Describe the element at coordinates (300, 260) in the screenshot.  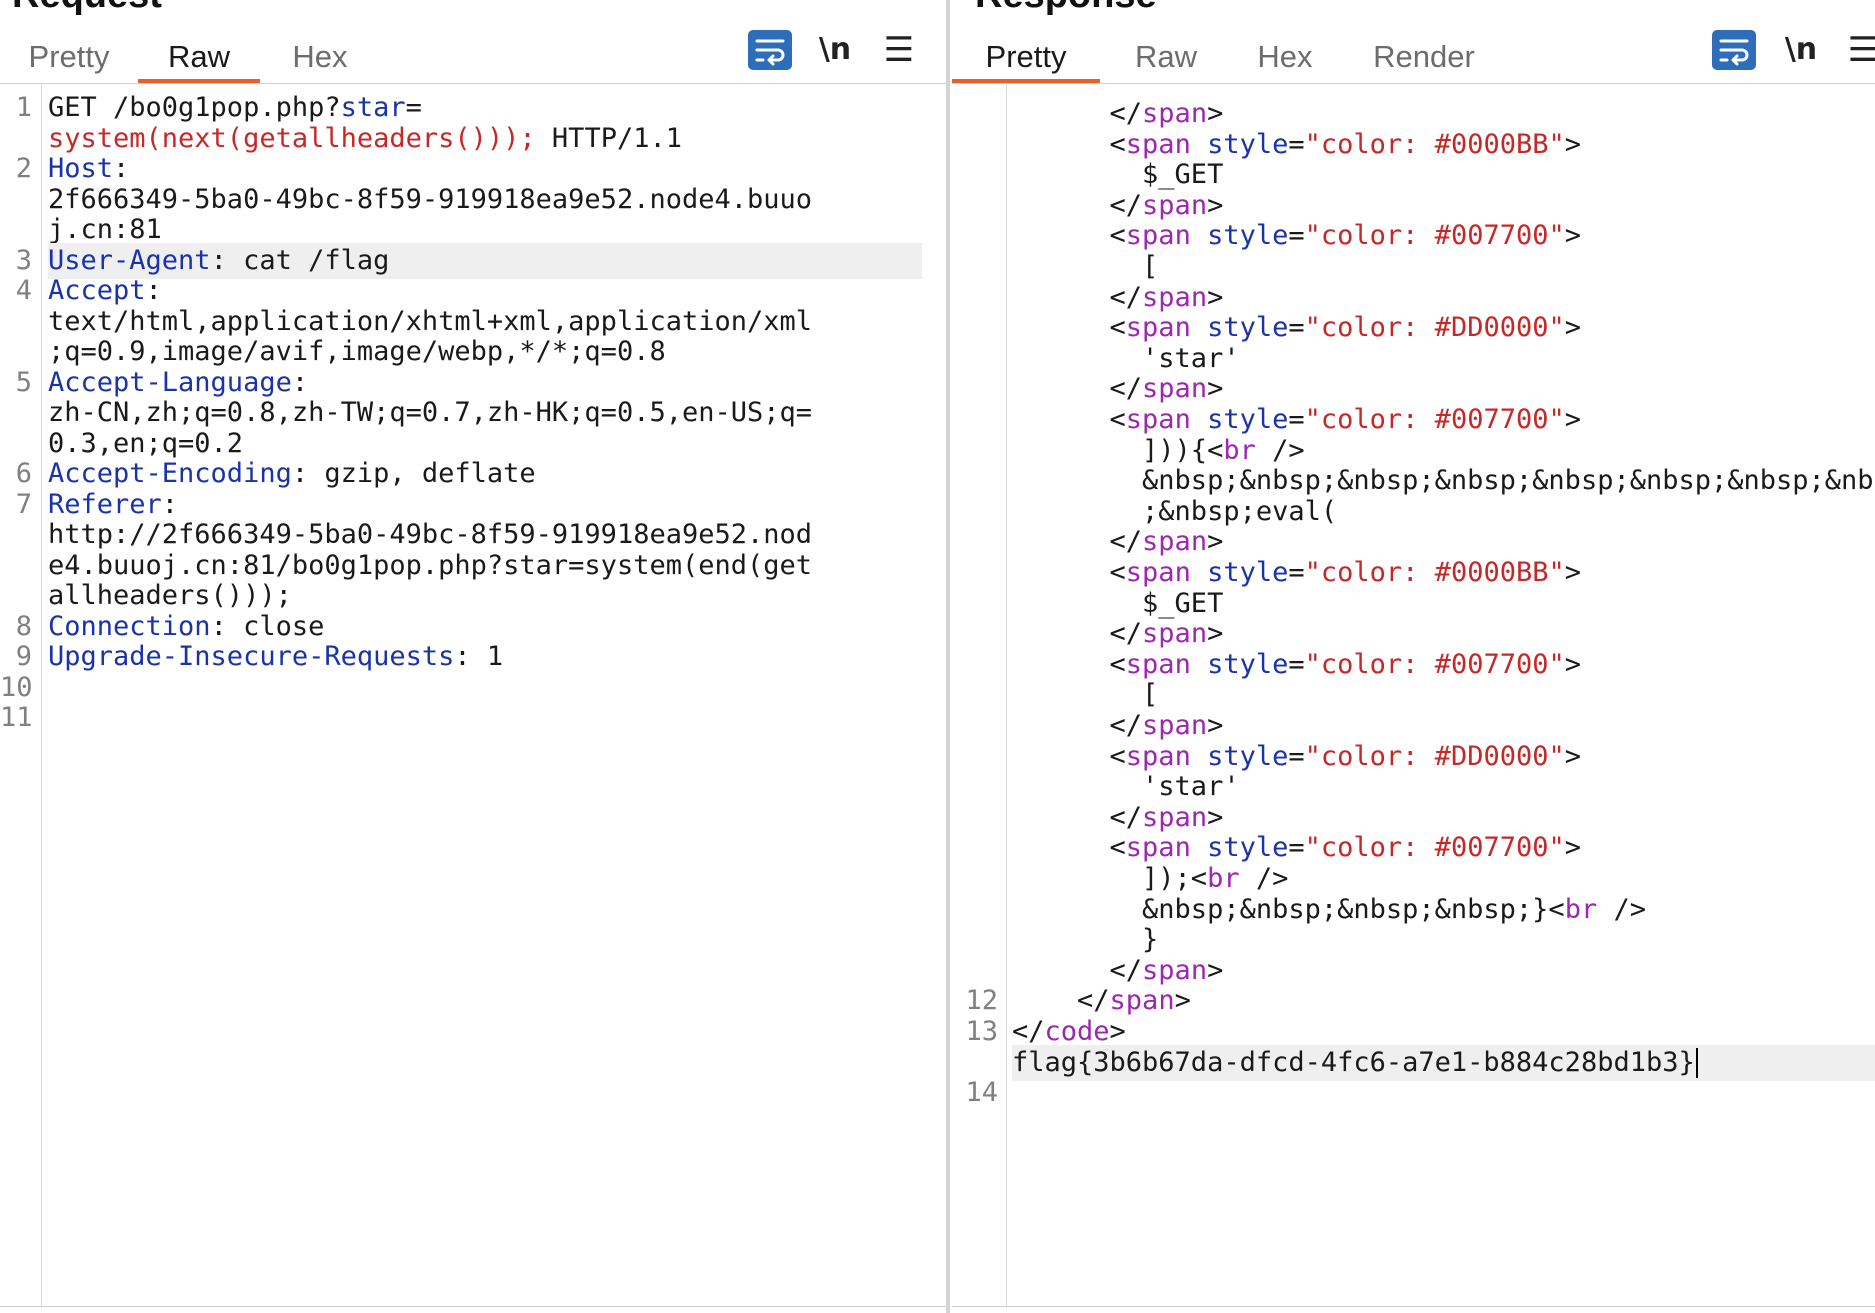
I see `code-token: : cat /flag` at that location.